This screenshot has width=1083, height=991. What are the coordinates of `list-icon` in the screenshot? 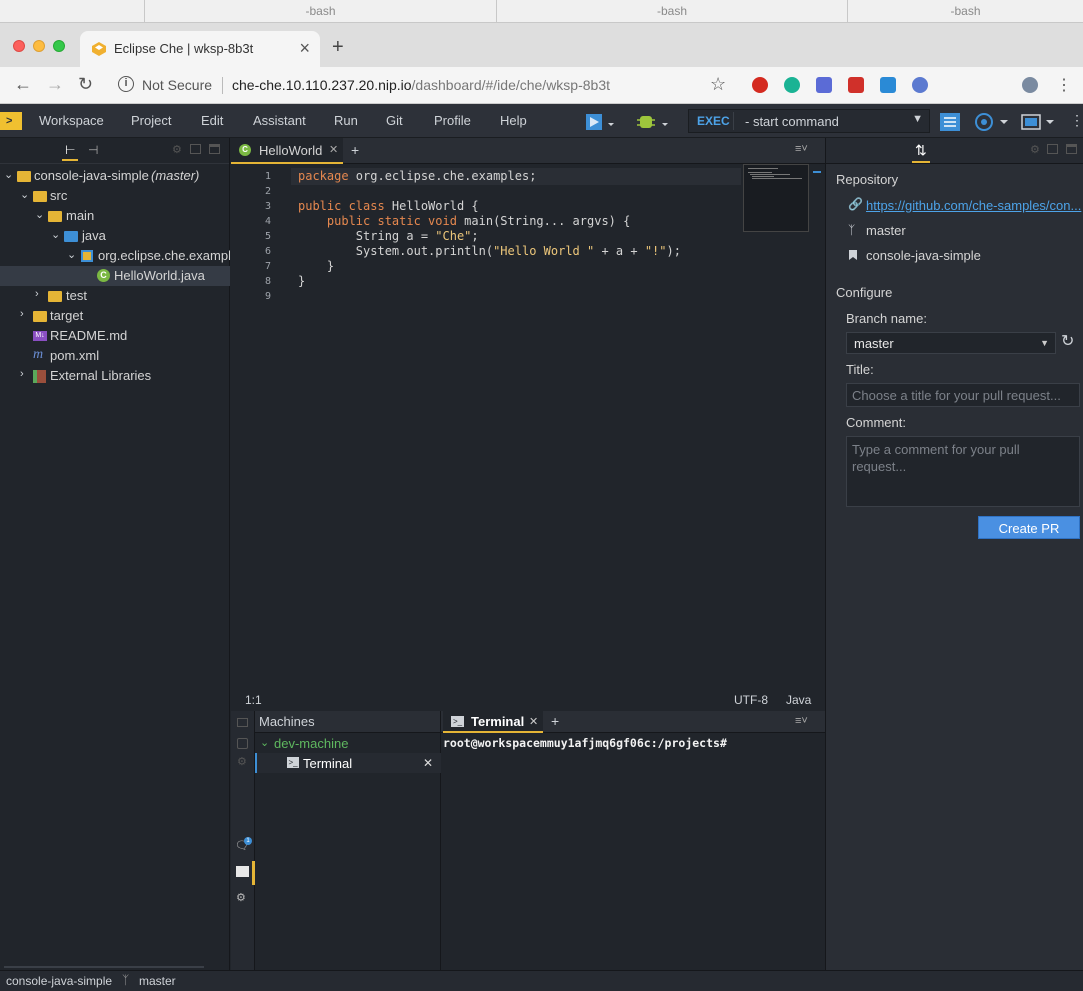 It's located at (950, 122).